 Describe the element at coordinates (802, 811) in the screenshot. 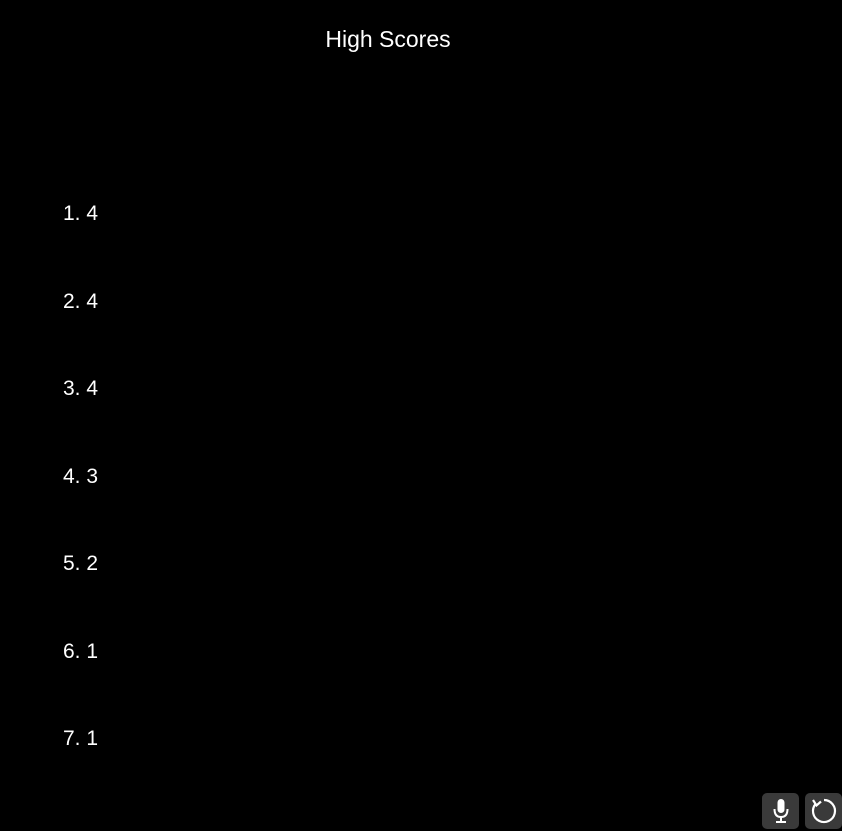

I see `corner-controls` at that location.